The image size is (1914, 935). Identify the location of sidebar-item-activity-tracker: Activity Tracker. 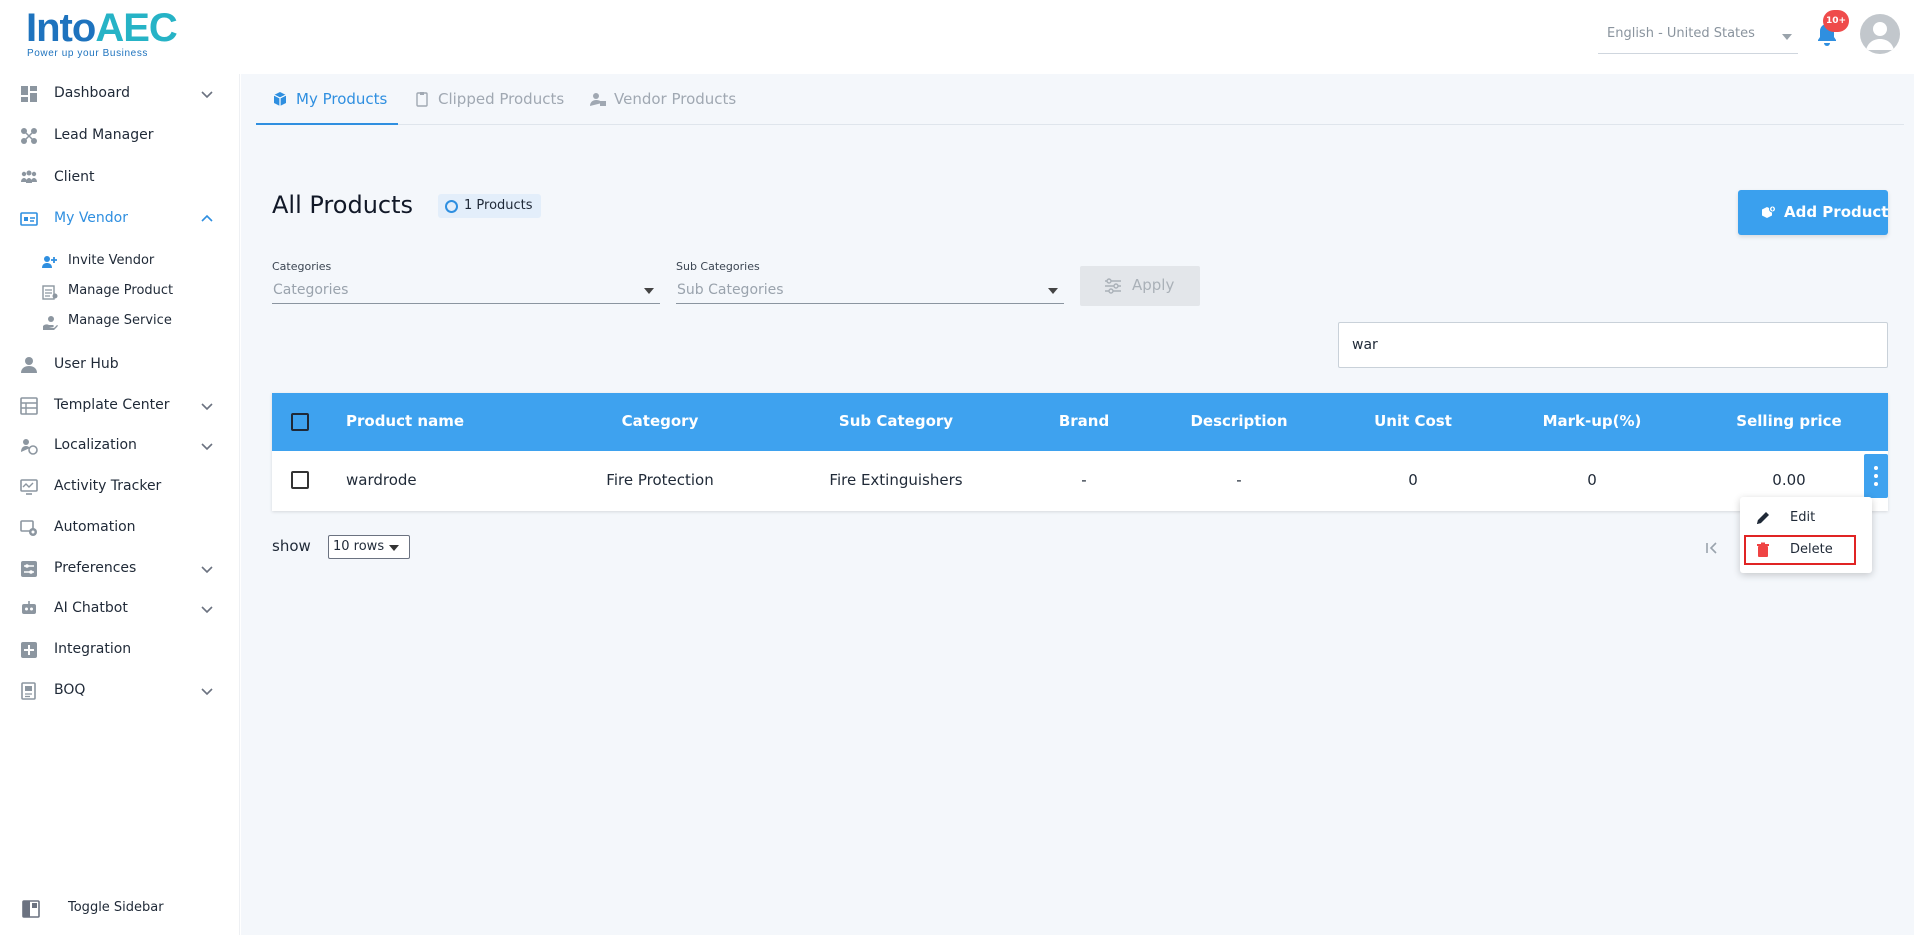
(120, 487).